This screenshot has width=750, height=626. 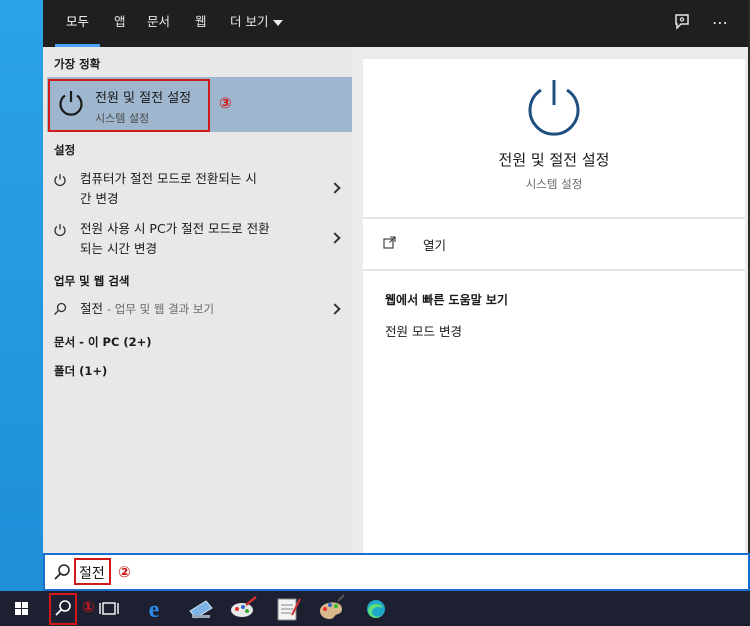 I want to click on internet-explorer-icon: e, so click(x=154, y=610).